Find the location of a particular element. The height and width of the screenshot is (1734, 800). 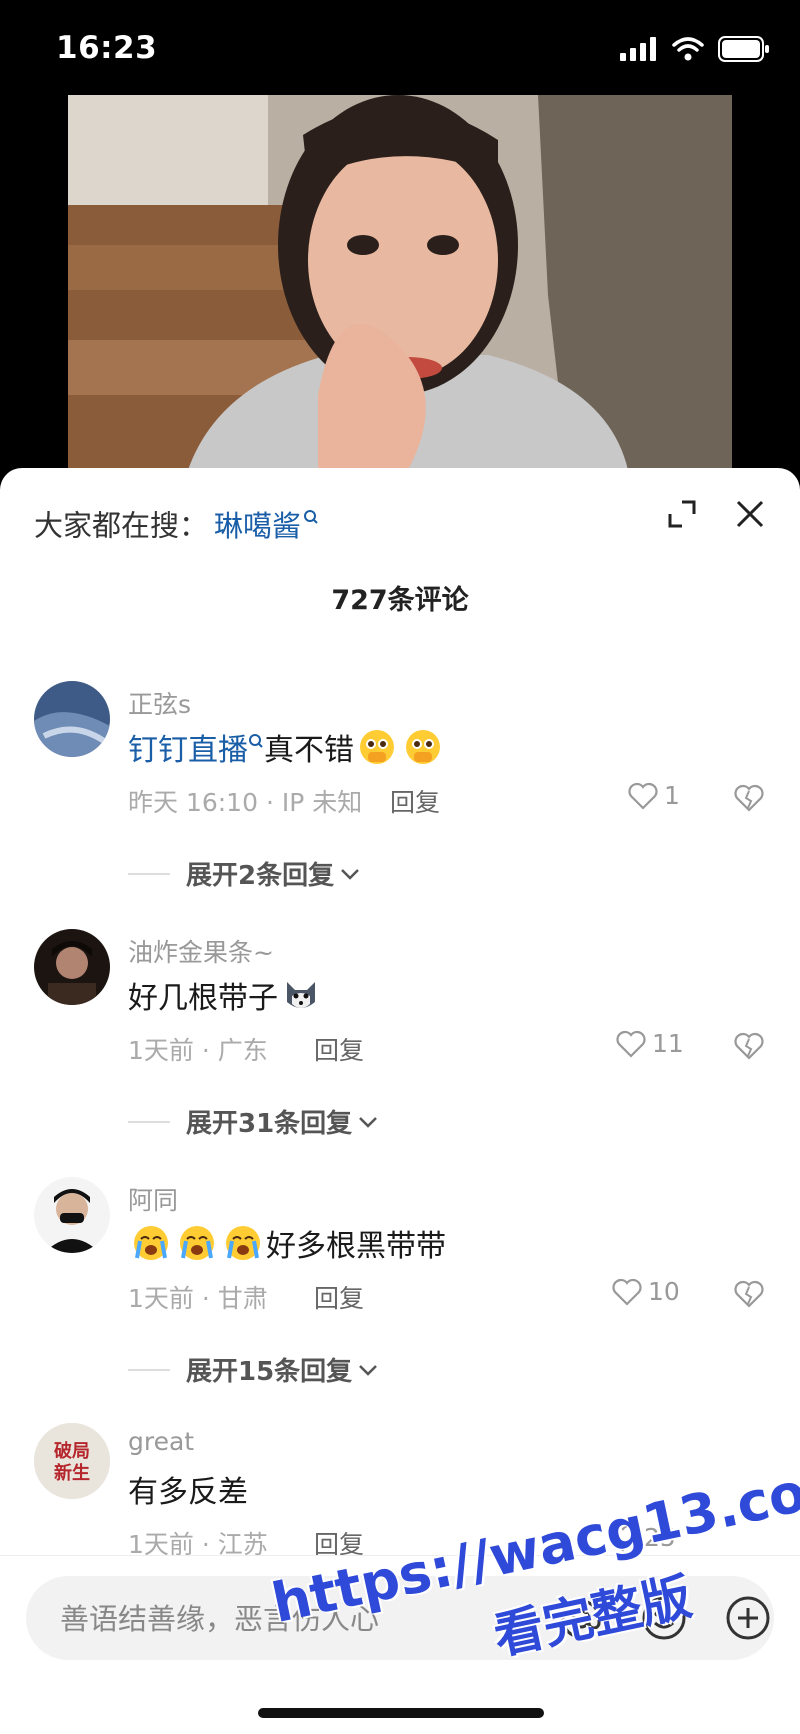

avatar: 破局 新生 is located at coordinates (72, 1461).